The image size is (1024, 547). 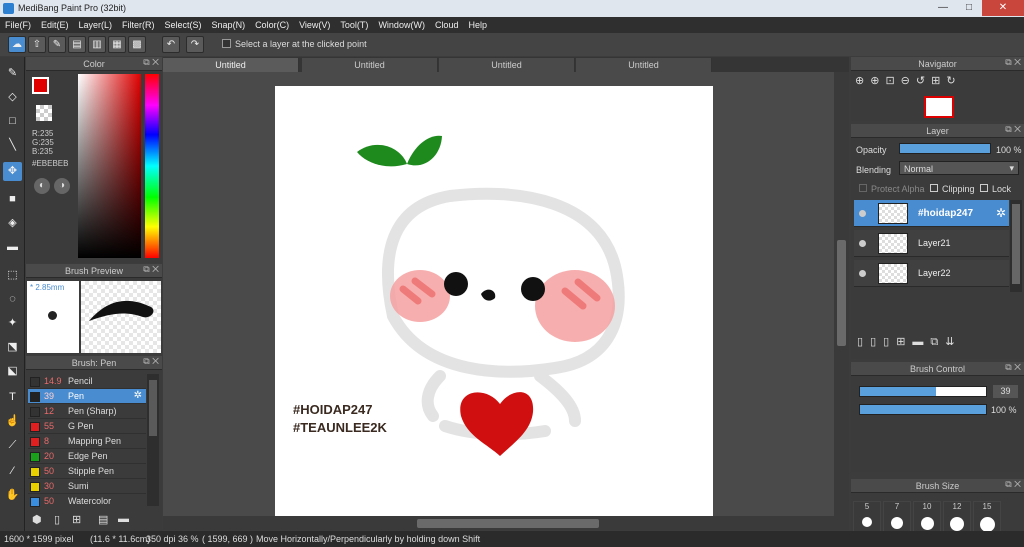 What do you see at coordinates (12, 371) in the screenshot?
I see `select-eraser-icon: ⬕` at bounding box center [12, 371].